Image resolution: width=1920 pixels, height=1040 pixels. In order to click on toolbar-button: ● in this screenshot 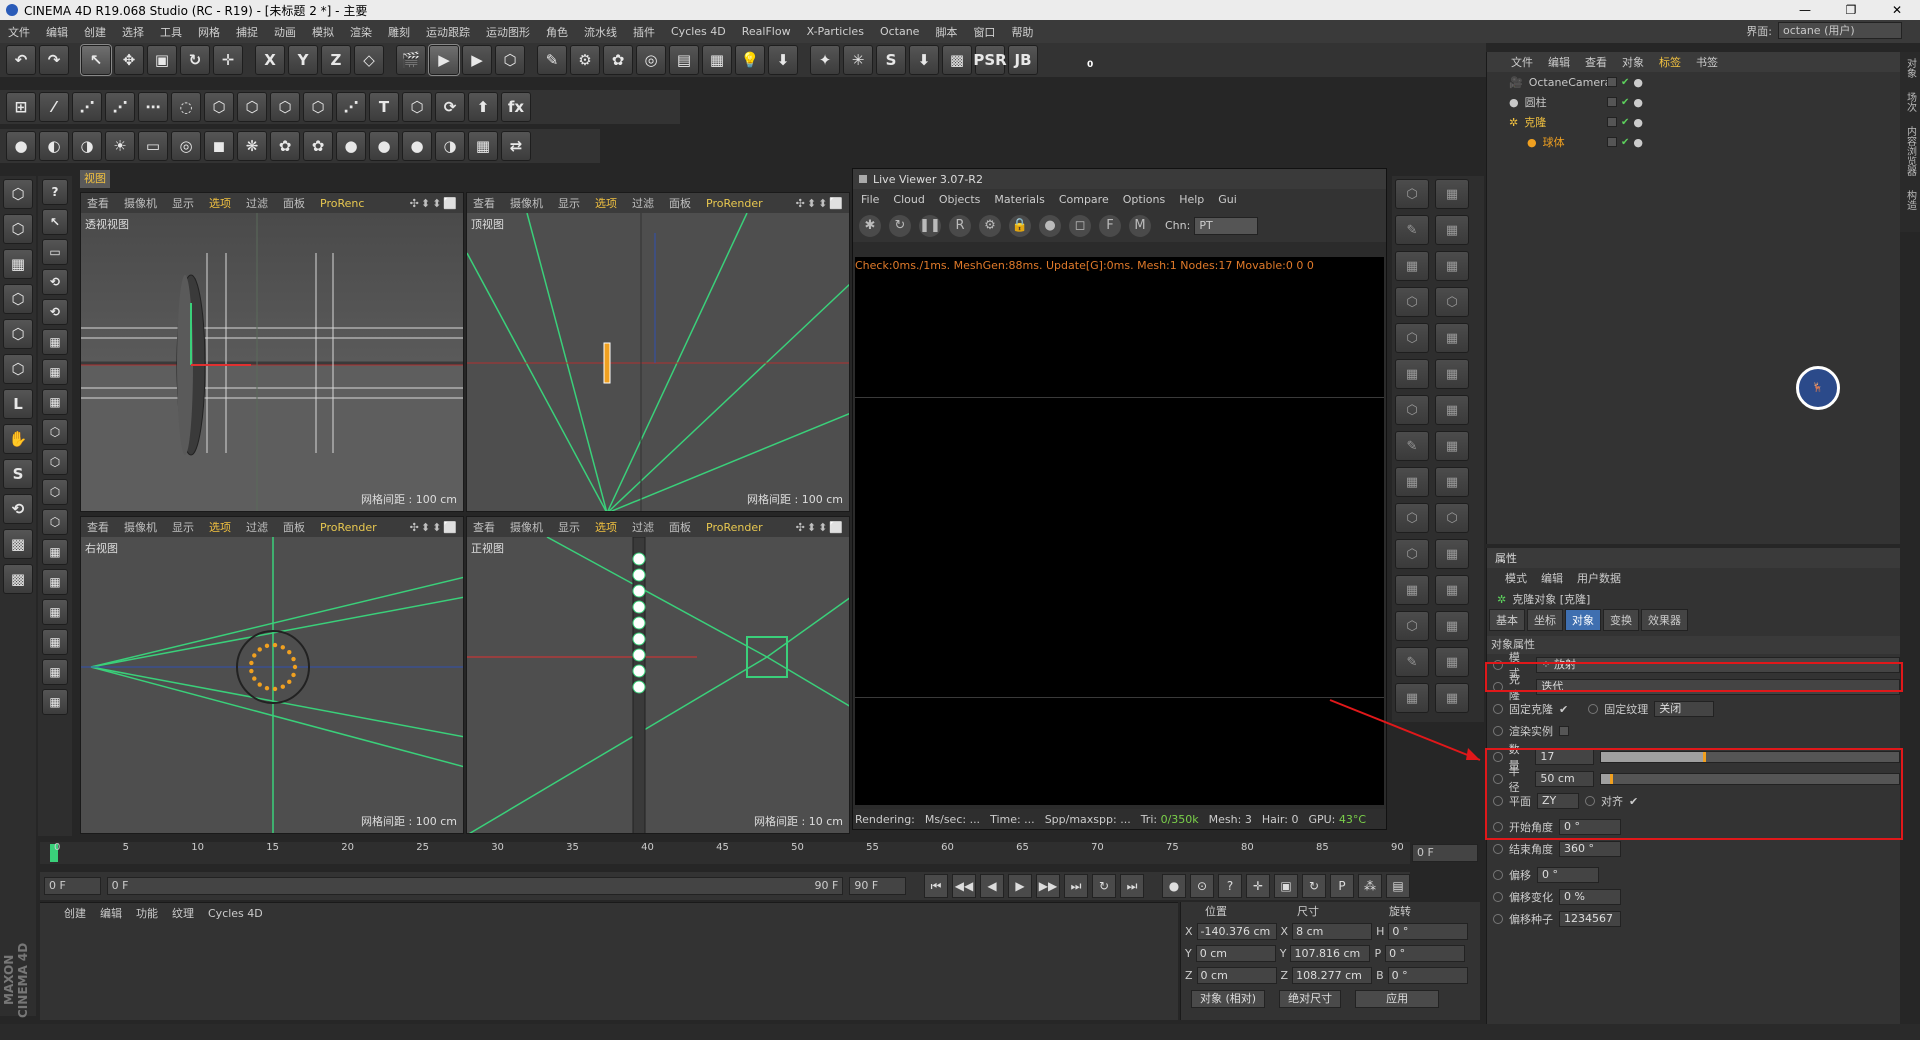, I will do `click(417, 146)`.